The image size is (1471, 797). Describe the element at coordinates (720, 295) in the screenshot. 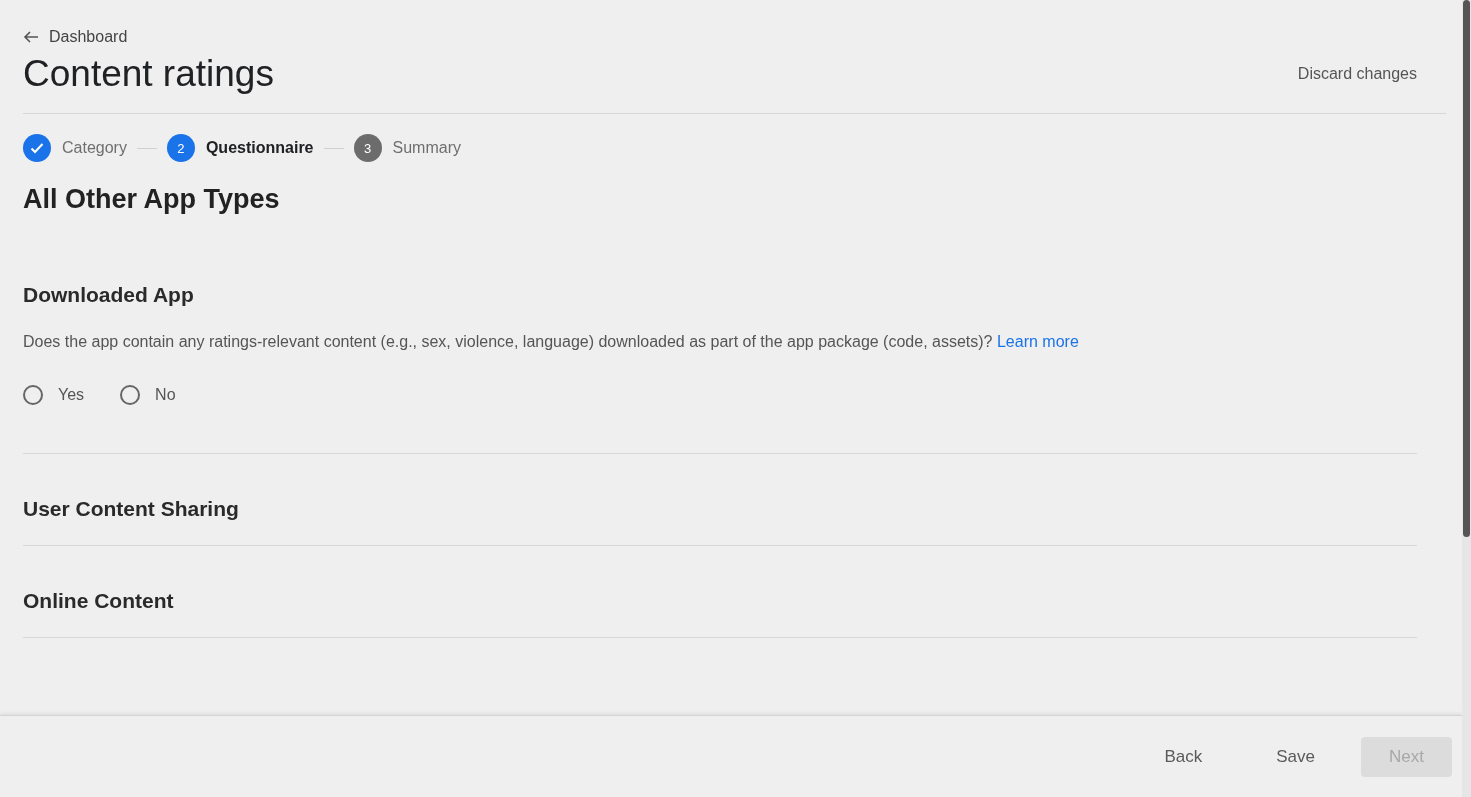

I see `question-title: Downloaded App` at that location.